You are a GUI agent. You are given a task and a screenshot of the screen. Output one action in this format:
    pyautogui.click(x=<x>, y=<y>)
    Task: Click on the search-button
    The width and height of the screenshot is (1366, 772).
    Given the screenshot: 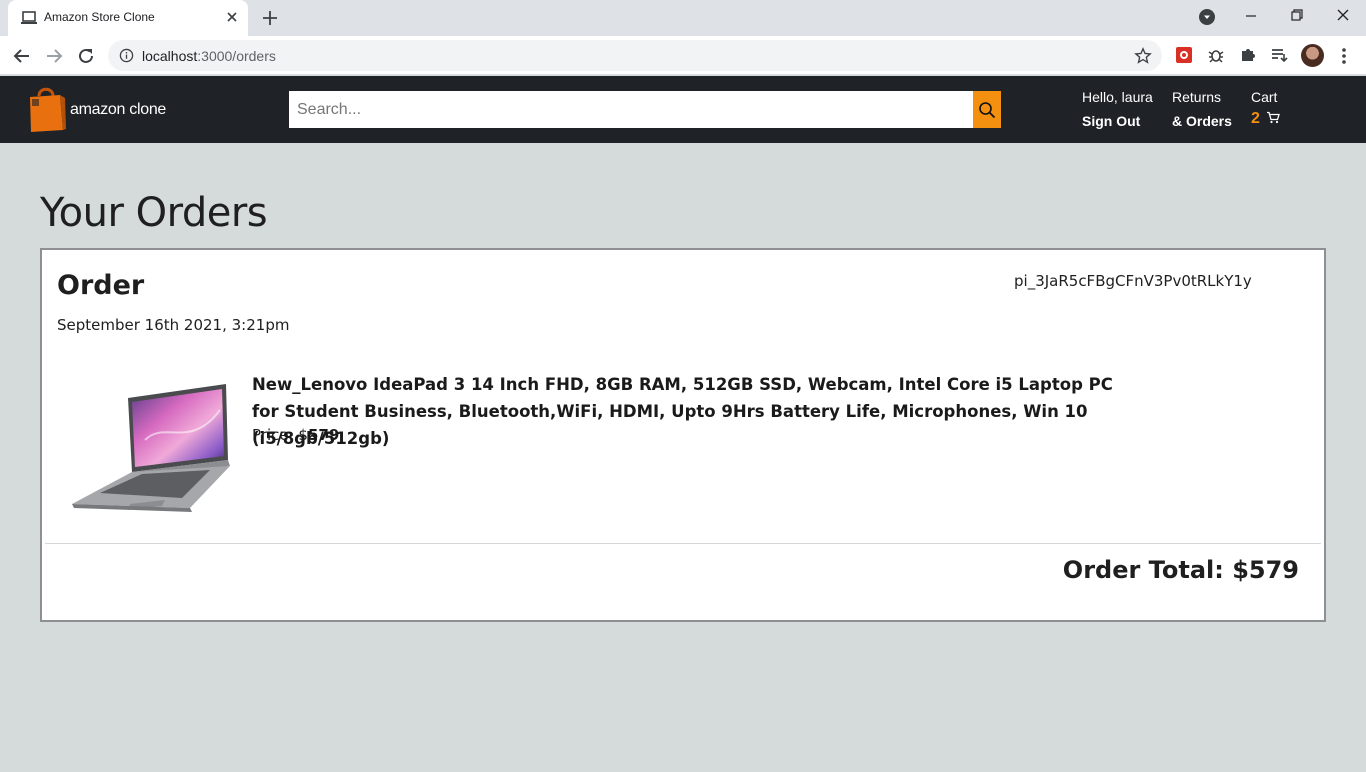 What is the action you would take?
    pyautogui.click(x=987, y=109)
    